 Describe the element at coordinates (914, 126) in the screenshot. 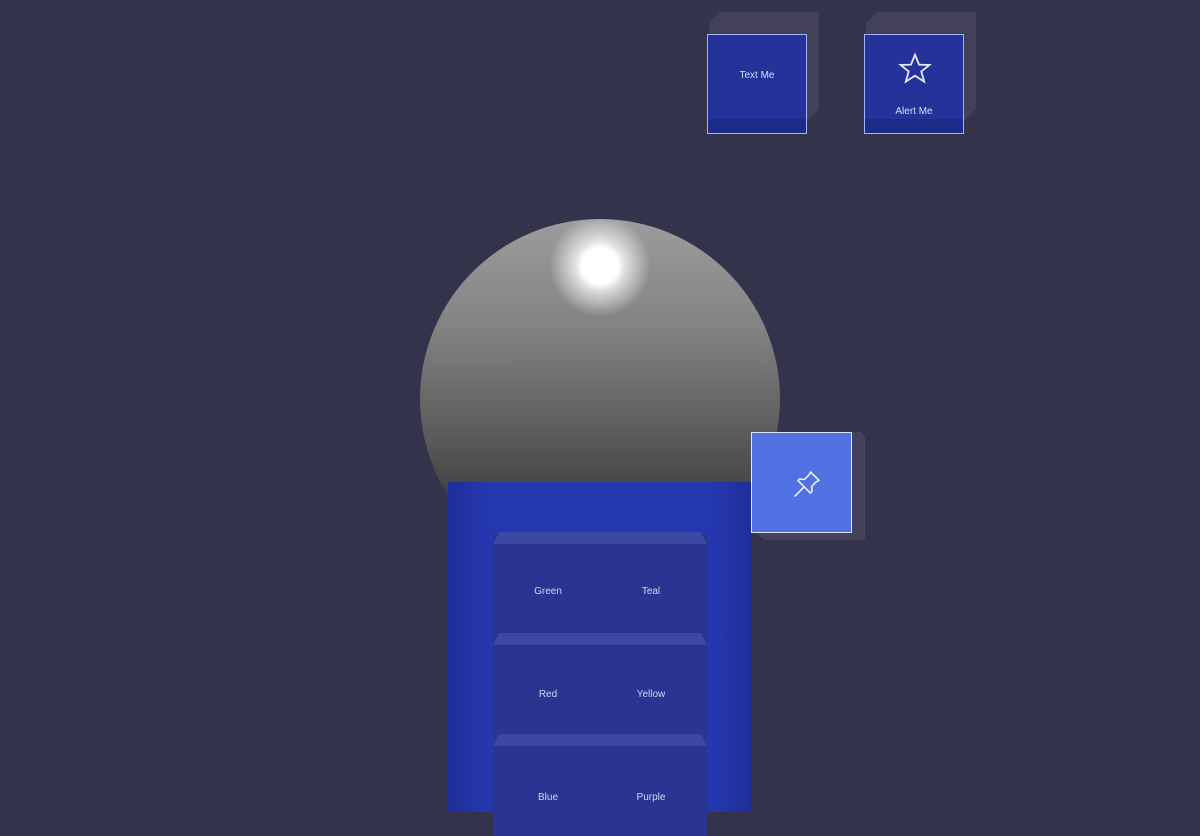

I see `alert-me-button-band` at that location.